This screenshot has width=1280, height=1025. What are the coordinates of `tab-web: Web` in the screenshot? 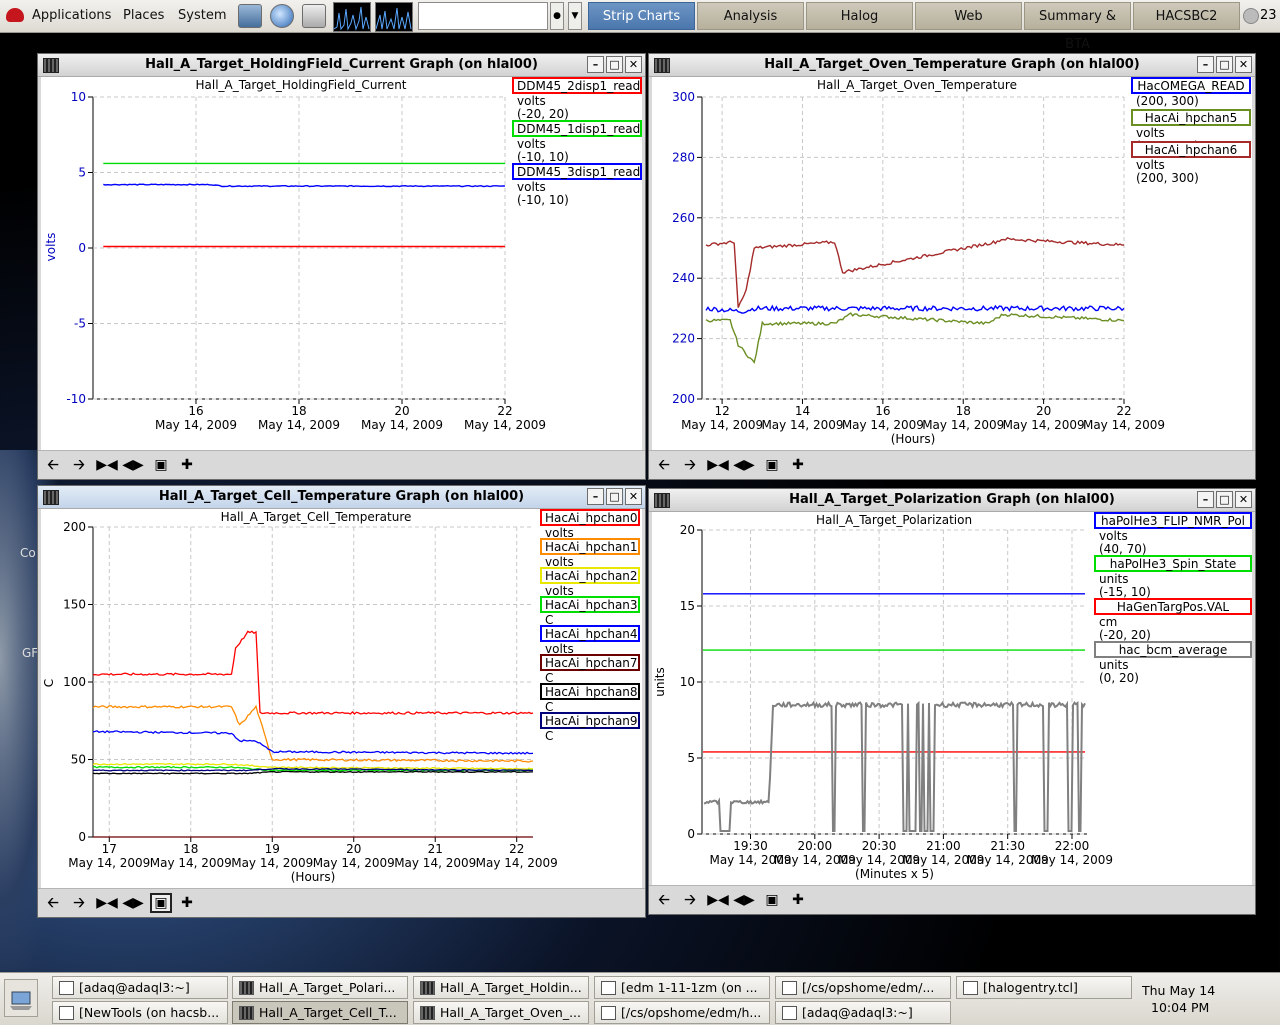 It's located at (968, 16).